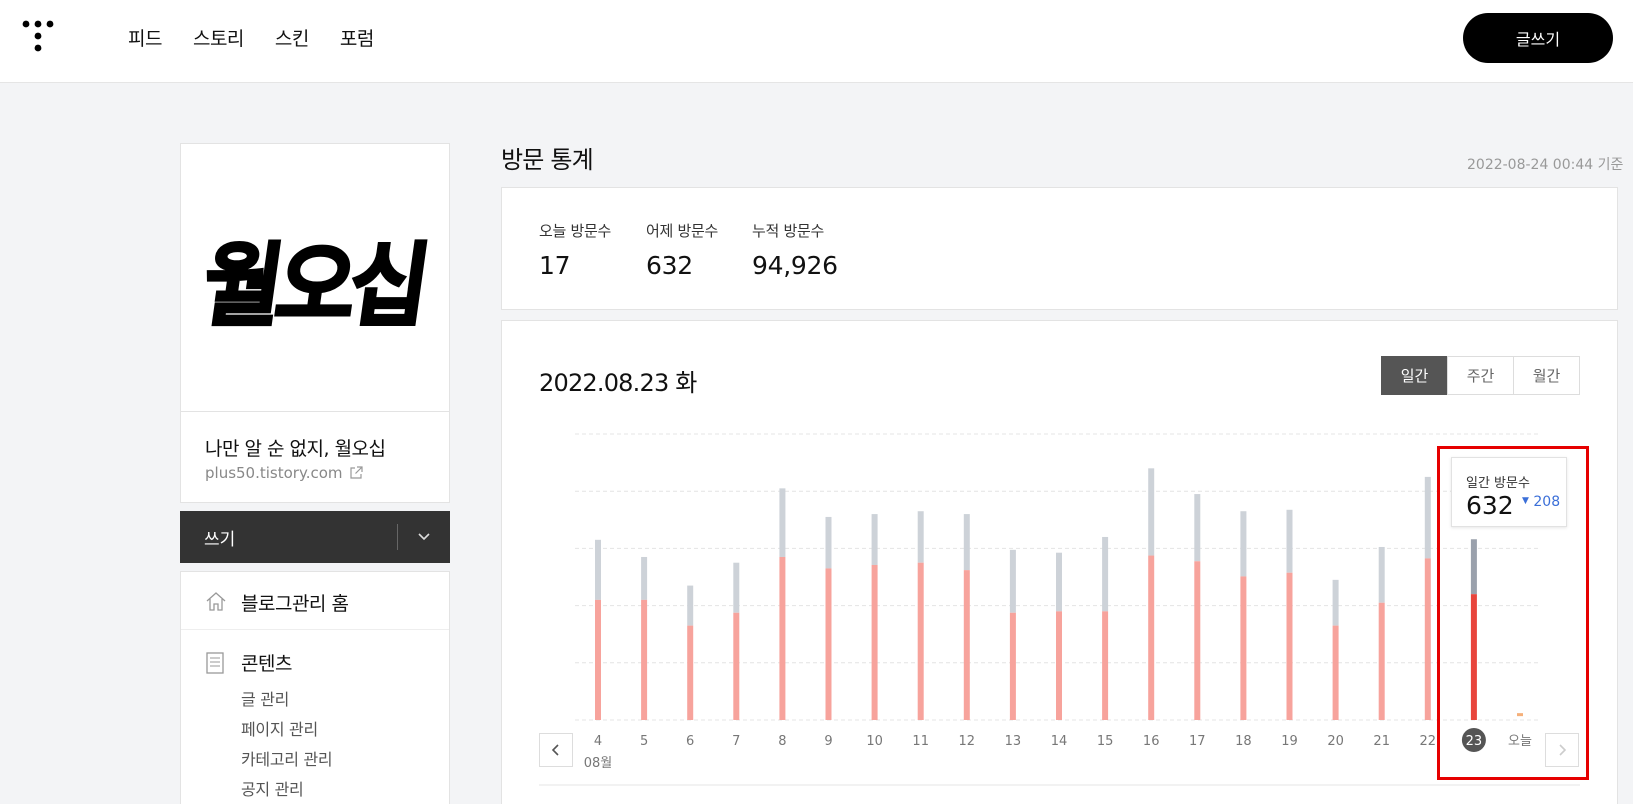  Describe the element at coordinates (874, 741) in the screenshot. I see `x-tick-label: 10` at that location.